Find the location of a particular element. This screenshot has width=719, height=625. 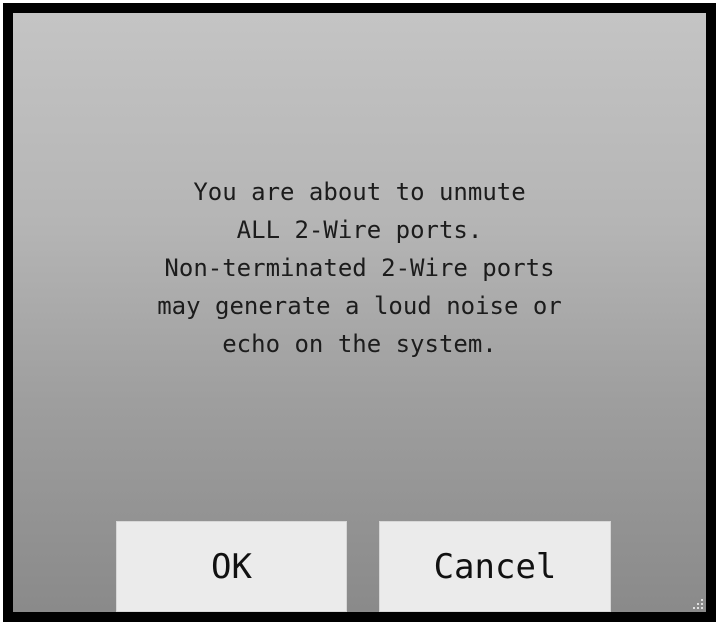

dialog-message-line: ALL 2-Wire ports. is located at coordinates (359, 230).